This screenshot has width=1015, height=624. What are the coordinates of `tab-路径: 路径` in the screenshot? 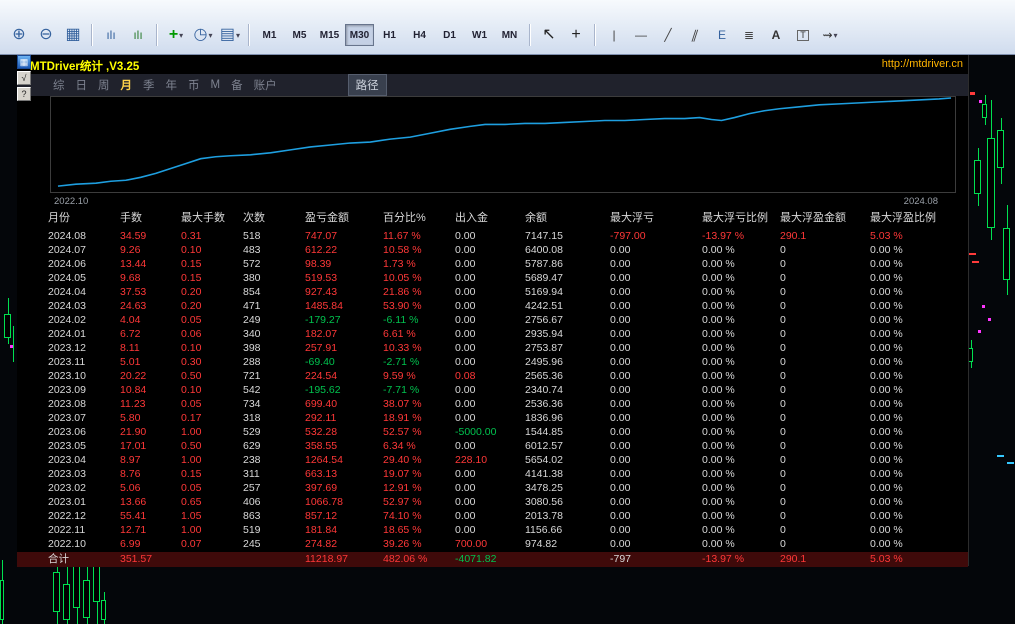 It's located at (367, 85).